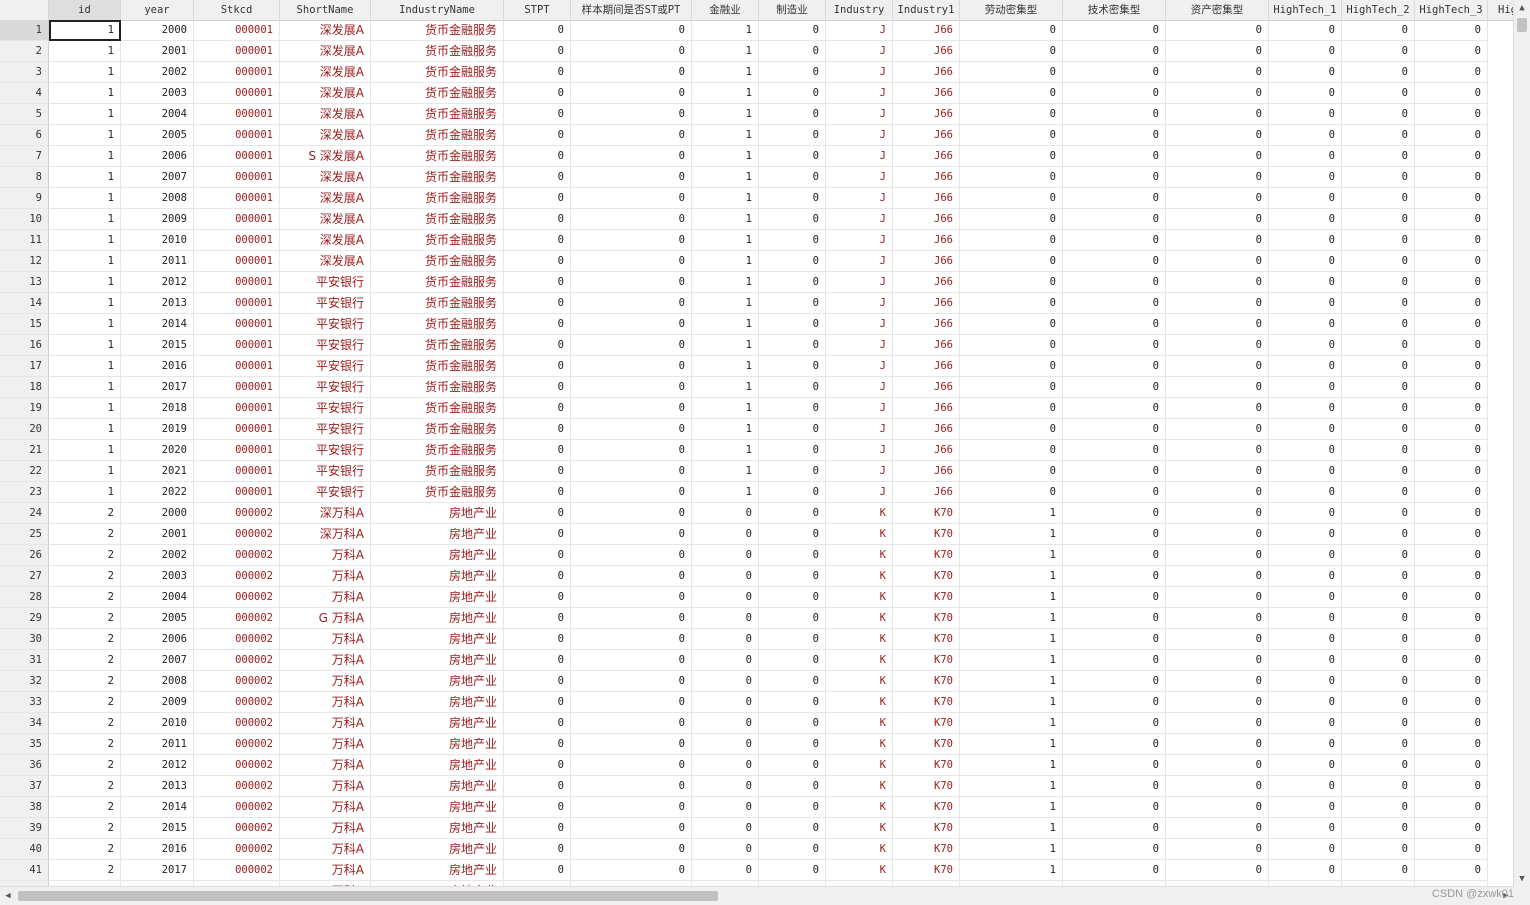 The image size is (1530, 905). Describe the element at coordinates (157, 156) in the screenshot. I see `table-cell: 2006` at that location.